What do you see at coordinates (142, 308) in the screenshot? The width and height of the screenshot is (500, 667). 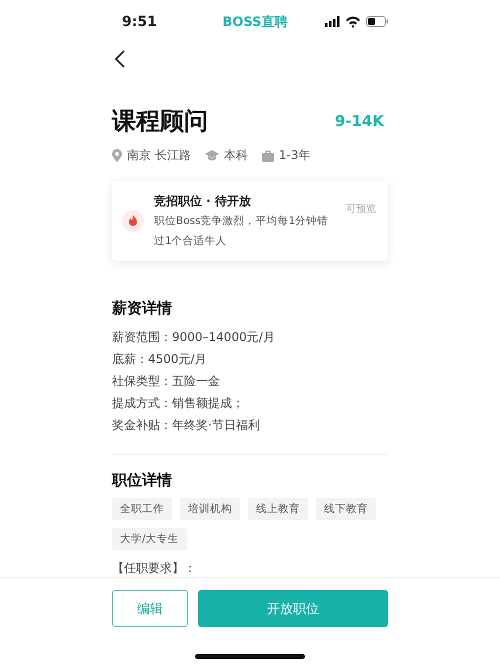 I see `section-heading: 薪资详情` at bounding box center [142, 308].